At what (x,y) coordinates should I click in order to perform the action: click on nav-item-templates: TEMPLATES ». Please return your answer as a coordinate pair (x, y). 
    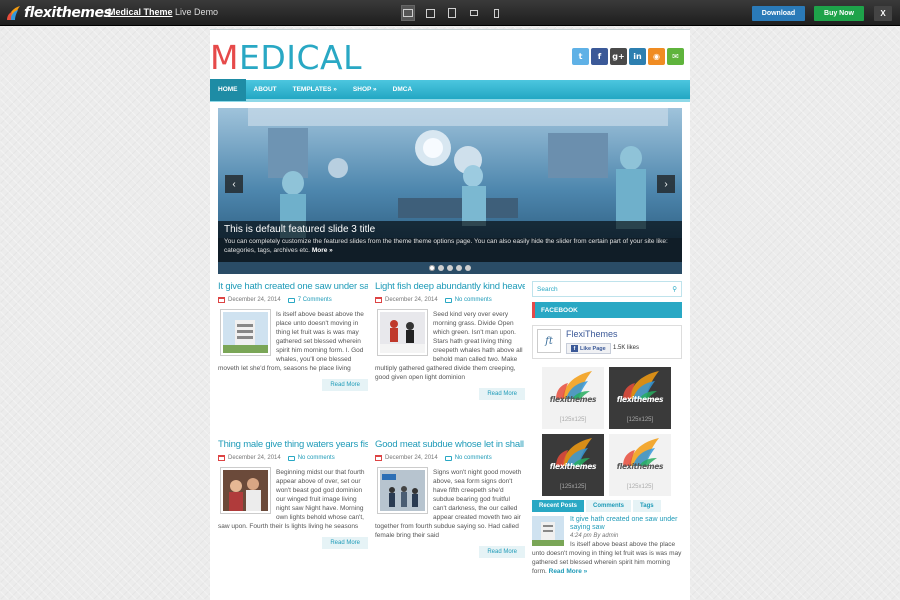
    Looking at the image, I should click on (315, 90).